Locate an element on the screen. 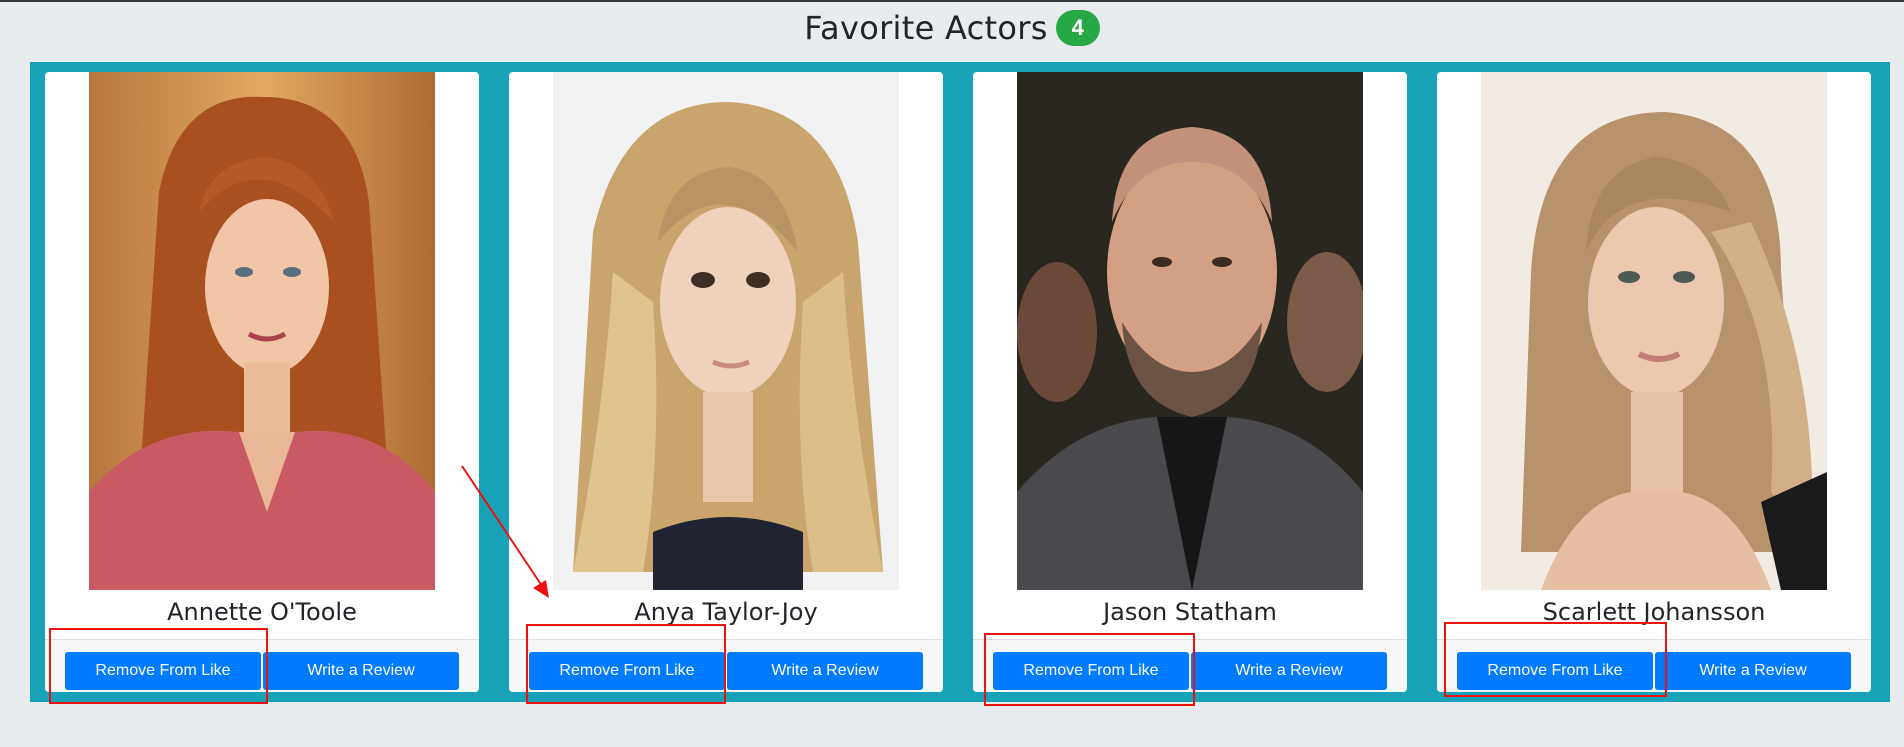  actor-name: Annette O'Toole is located at coordinates (262, 612).